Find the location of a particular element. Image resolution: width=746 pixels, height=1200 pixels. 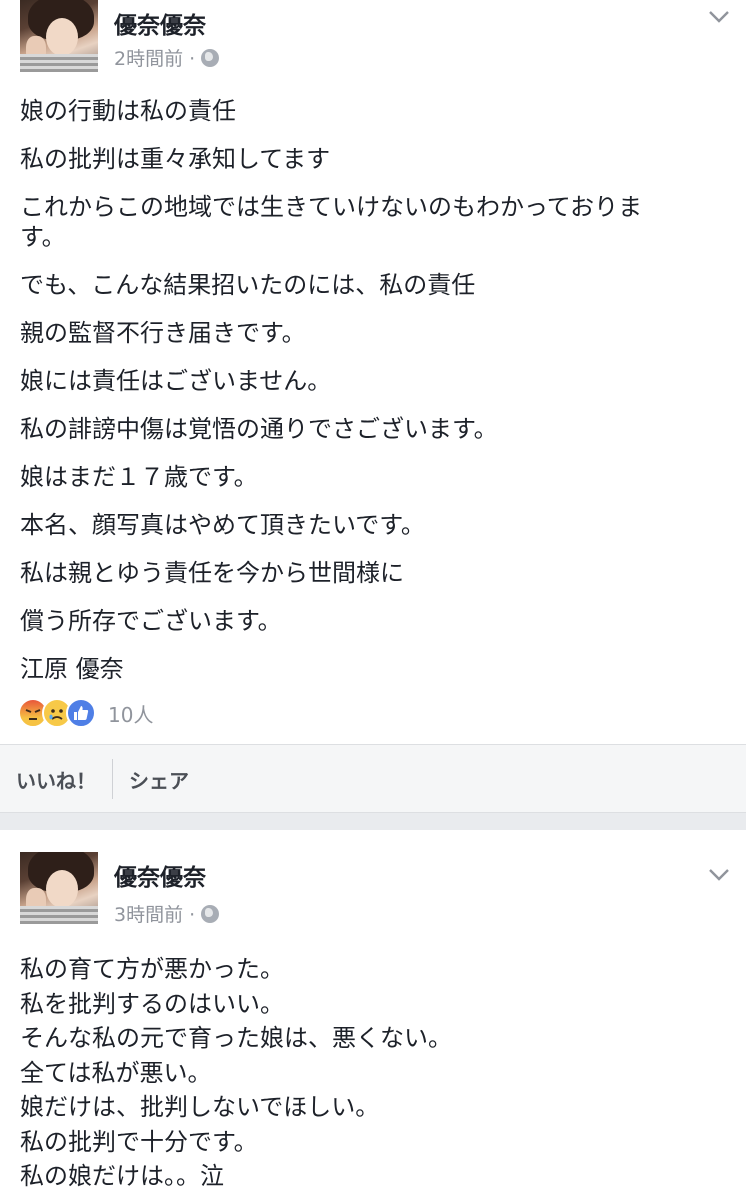

share-button: シェア is located at coordinates (159, 779).